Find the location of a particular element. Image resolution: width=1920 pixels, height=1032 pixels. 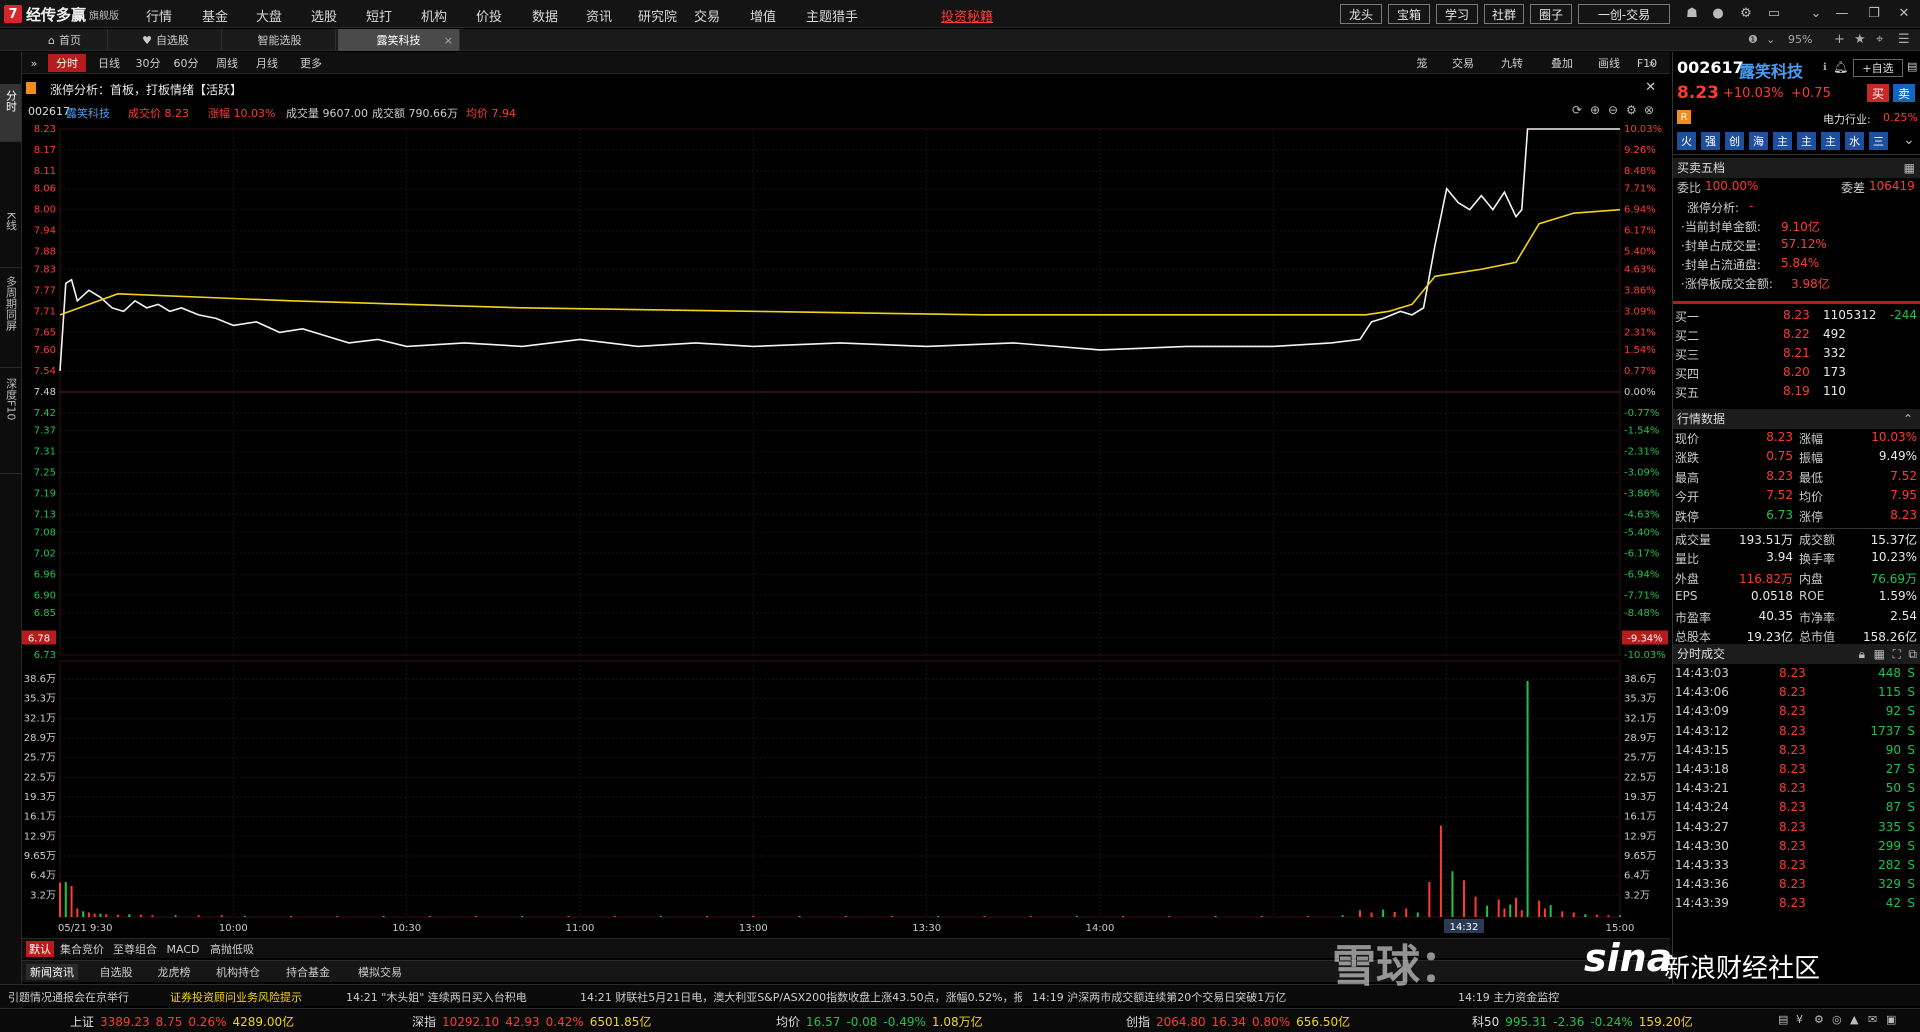

chips-expand-icon: ⌄ is located at coordinates (1909, 140).